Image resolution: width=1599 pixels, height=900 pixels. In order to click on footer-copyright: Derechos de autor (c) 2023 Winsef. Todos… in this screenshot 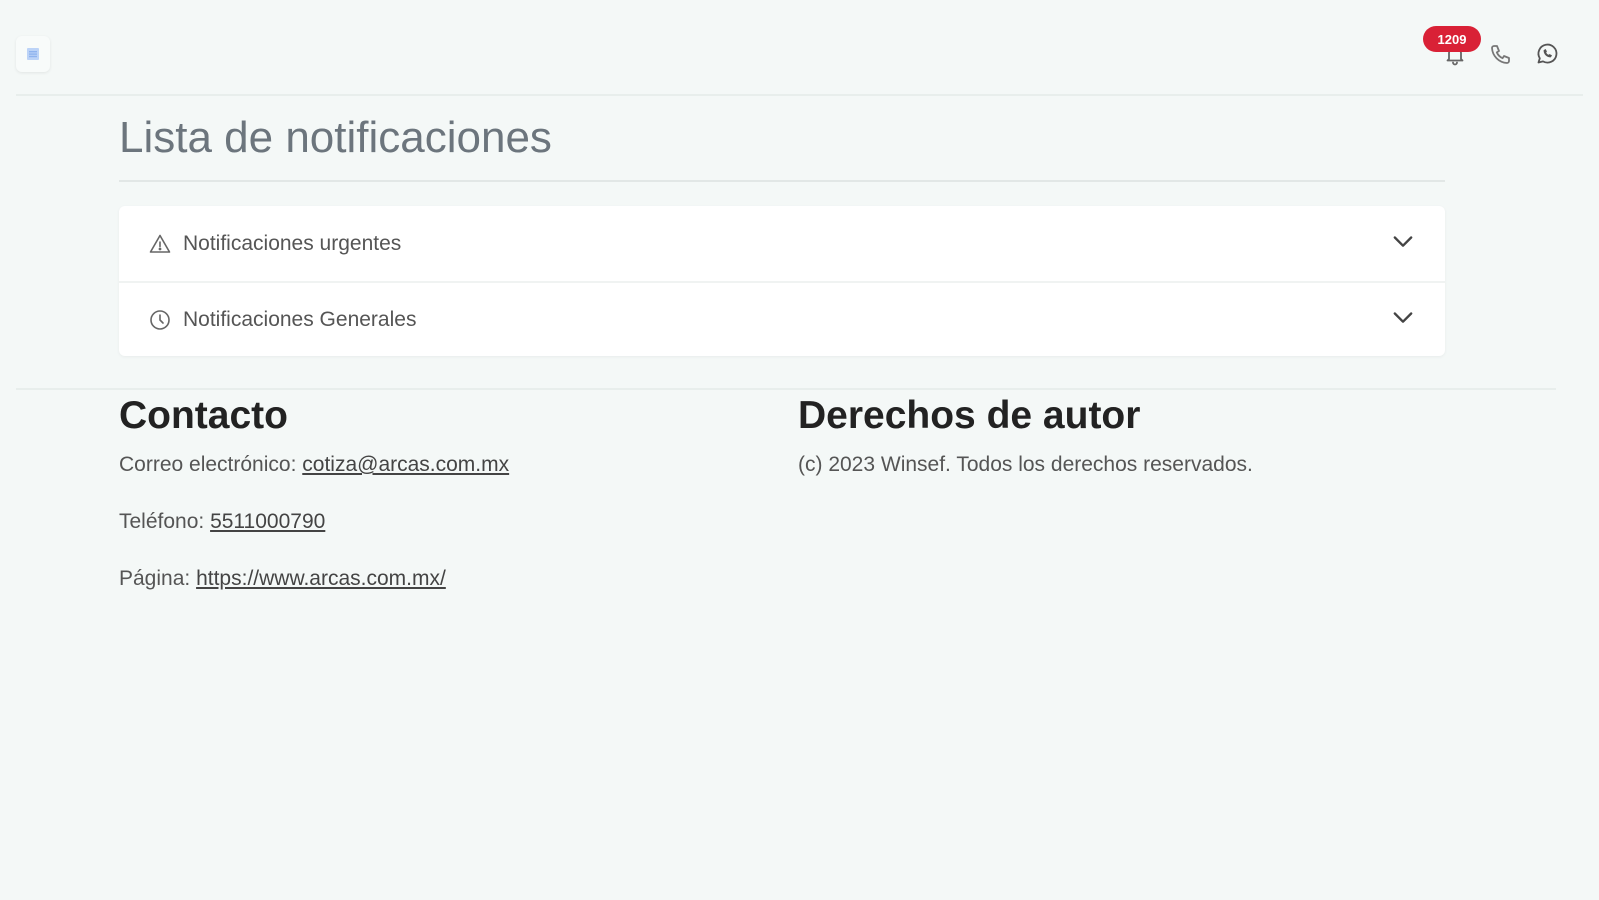, I will do `click(1148, 435)`.